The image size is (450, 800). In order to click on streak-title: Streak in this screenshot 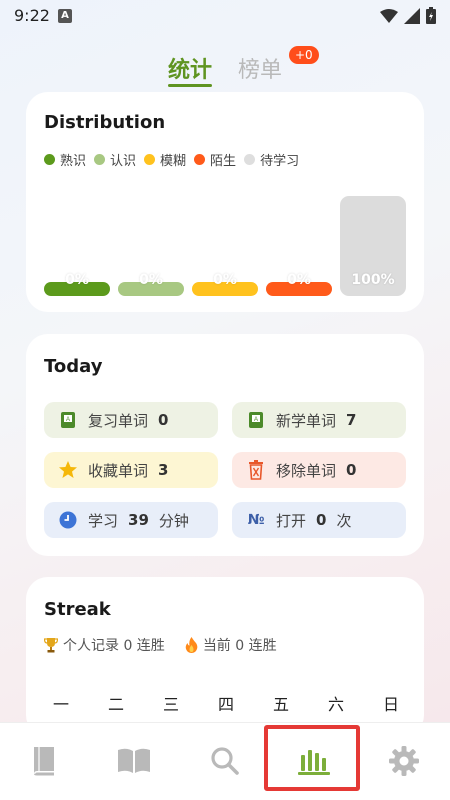, I will do `click(77, 609)`.